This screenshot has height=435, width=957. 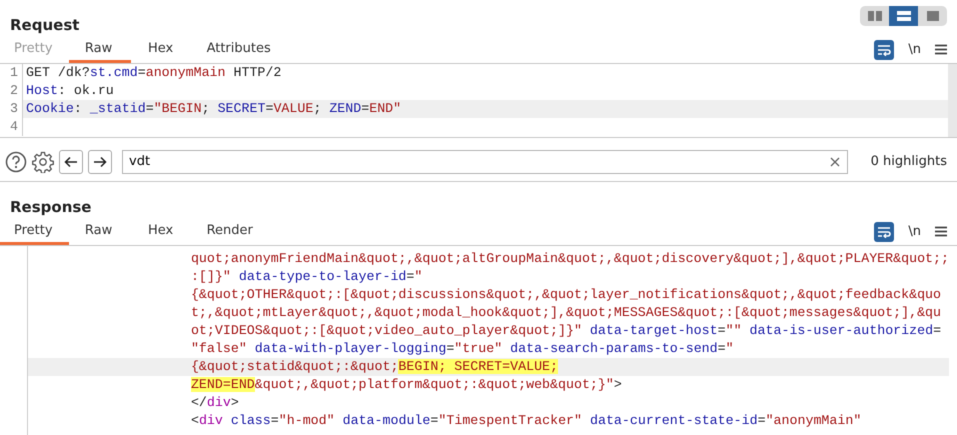 I want to click on settings-icon, so click(x=43, y=161).